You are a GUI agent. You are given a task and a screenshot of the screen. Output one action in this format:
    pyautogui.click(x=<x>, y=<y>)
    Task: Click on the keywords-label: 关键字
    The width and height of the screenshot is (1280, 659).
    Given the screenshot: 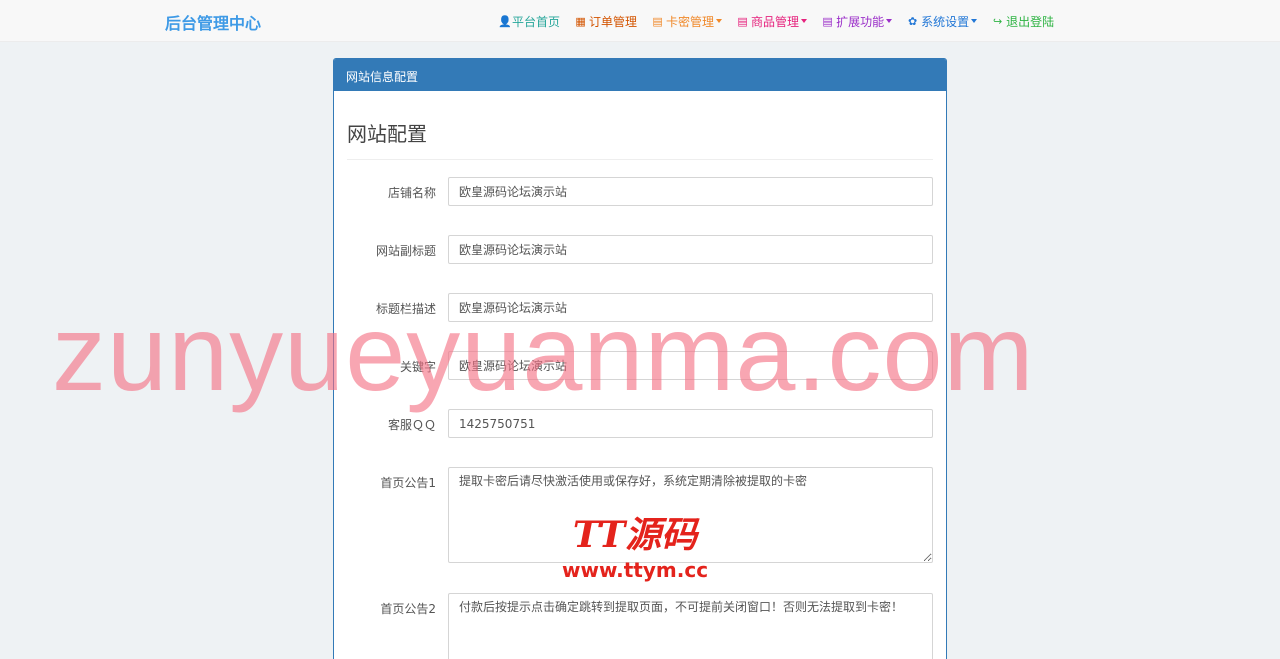 What is the action you would take?
    pyautogui.click(x=417, y=367)
    